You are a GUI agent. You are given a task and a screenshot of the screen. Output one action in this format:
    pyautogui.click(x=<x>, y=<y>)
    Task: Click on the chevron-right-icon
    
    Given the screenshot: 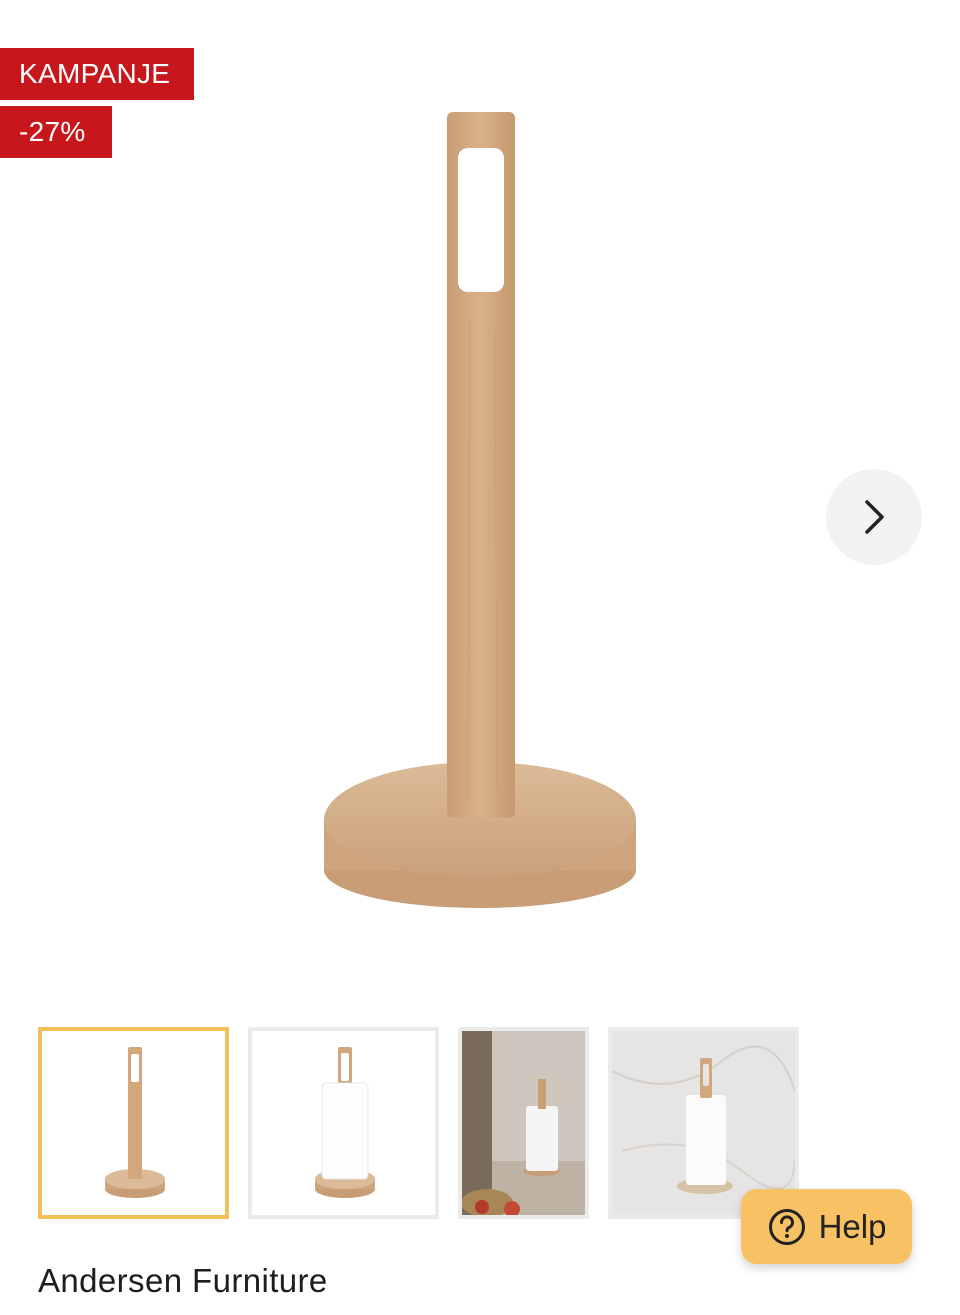 What is the action you would take?
    pyautogui.click(x=874, y=517)
    